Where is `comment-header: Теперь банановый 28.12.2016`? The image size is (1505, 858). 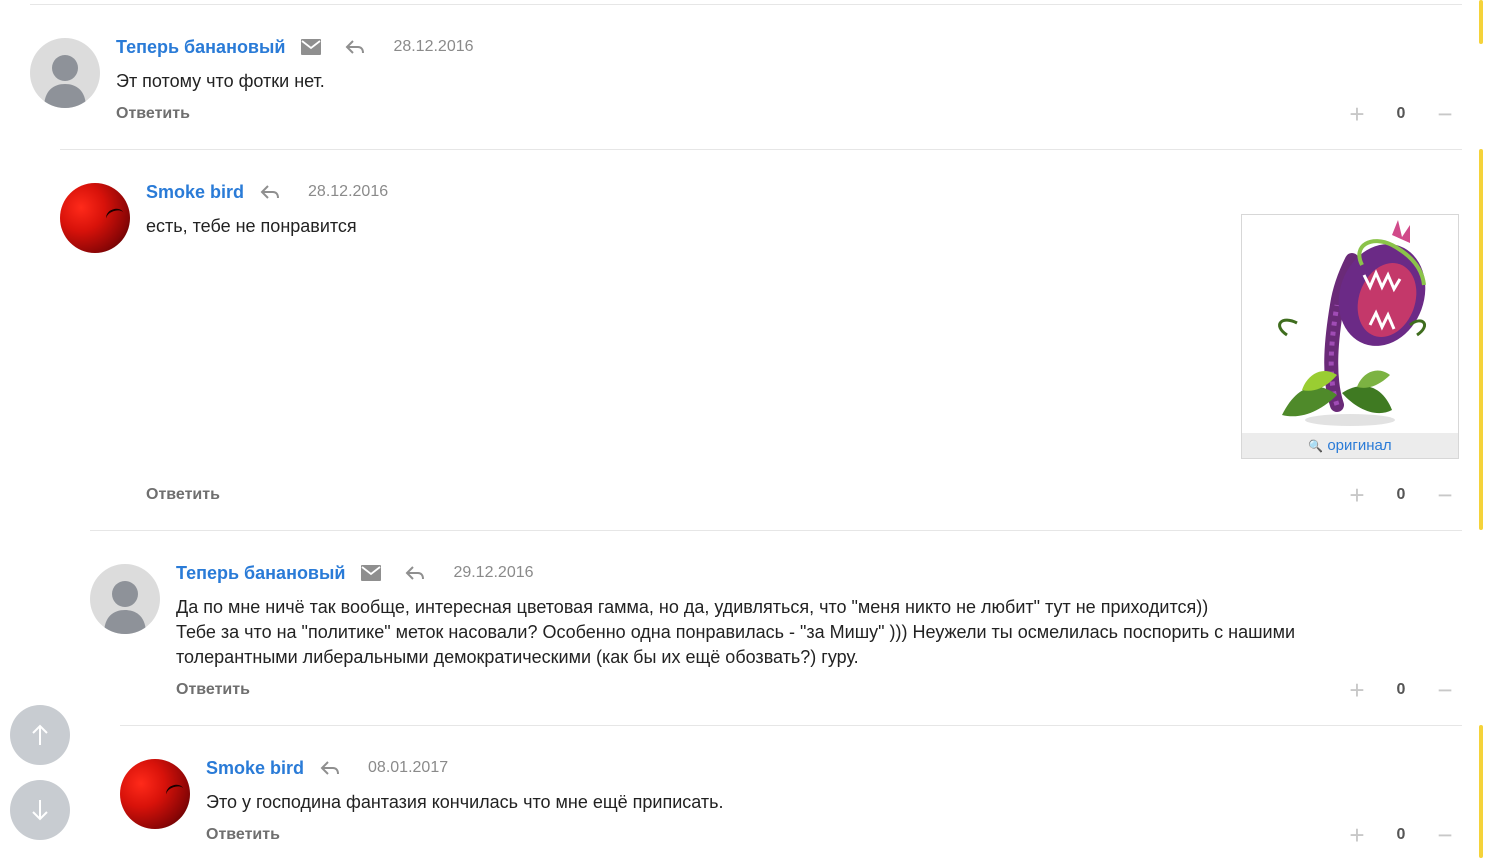
comment-header: Теперь банановый 28.12.2016 is located at coordinates (295, 47).